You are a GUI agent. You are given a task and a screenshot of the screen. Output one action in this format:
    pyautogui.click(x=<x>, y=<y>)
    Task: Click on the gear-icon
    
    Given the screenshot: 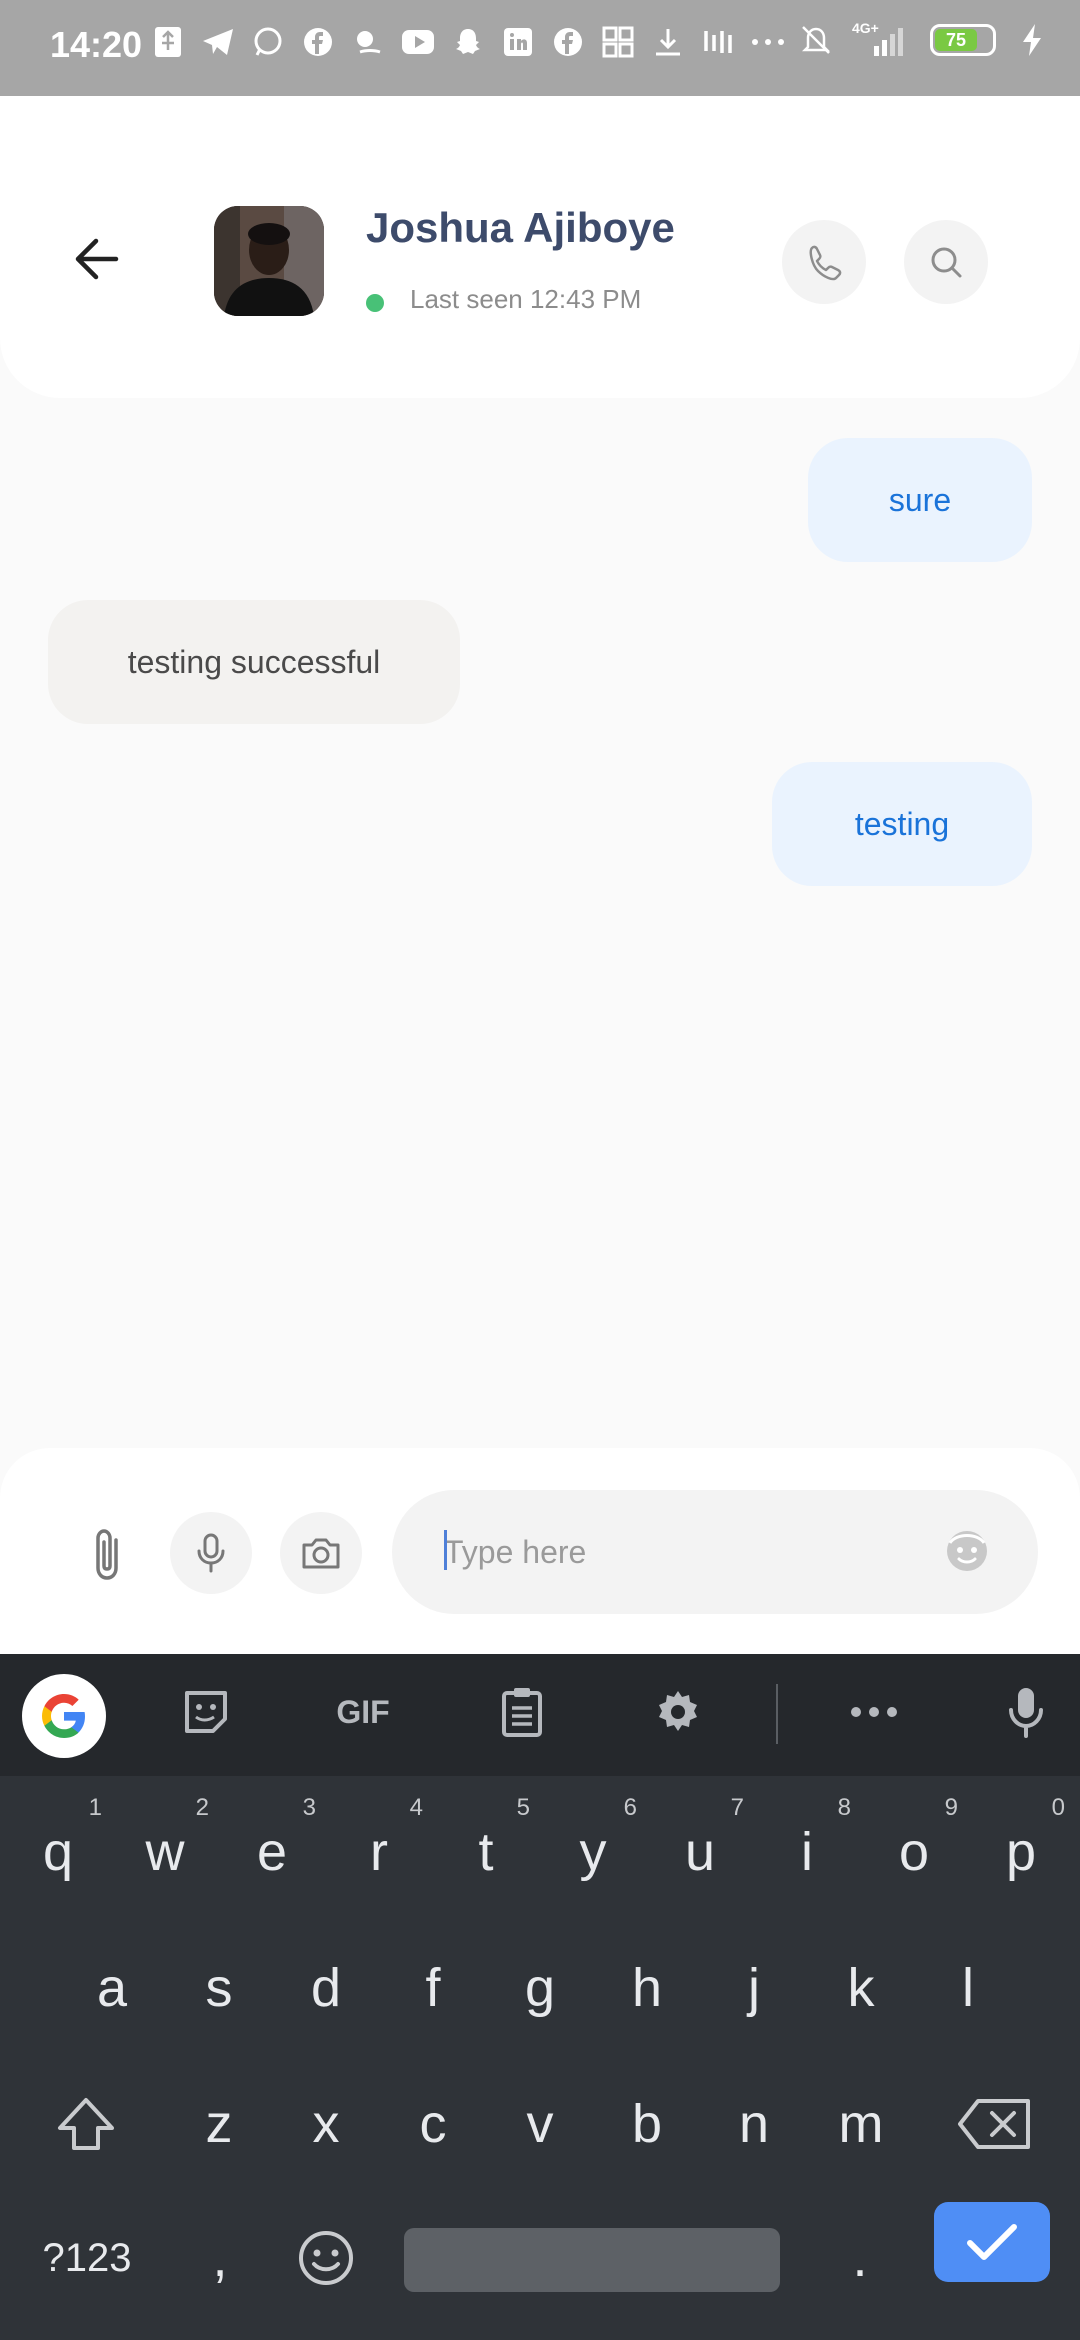 What is the action you would take?
    pyautogui.click(x=678, y=1711)
    